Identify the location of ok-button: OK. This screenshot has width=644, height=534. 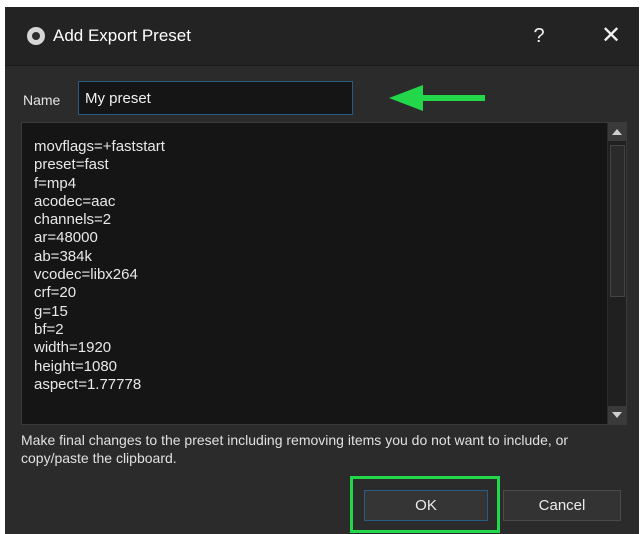
(426, 505).